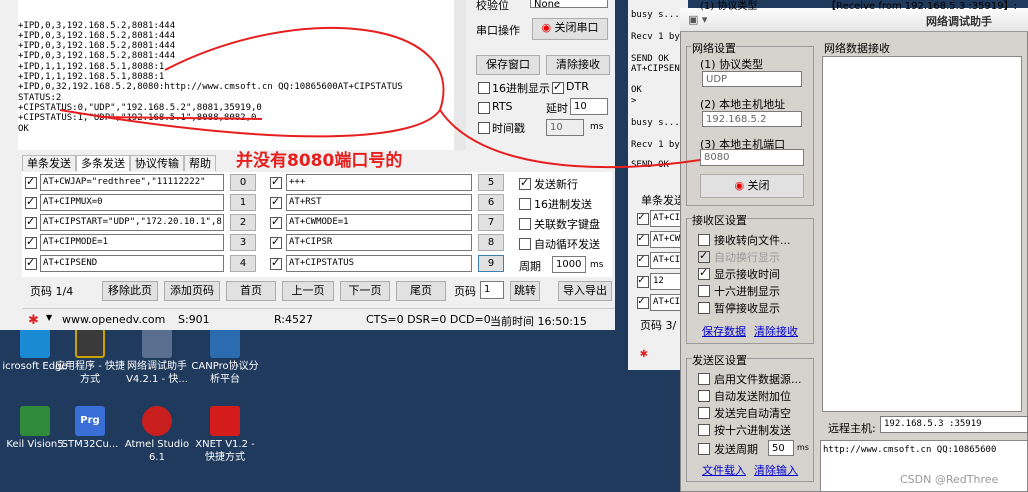  I want to click on annotation-circle, so click(252, 82).